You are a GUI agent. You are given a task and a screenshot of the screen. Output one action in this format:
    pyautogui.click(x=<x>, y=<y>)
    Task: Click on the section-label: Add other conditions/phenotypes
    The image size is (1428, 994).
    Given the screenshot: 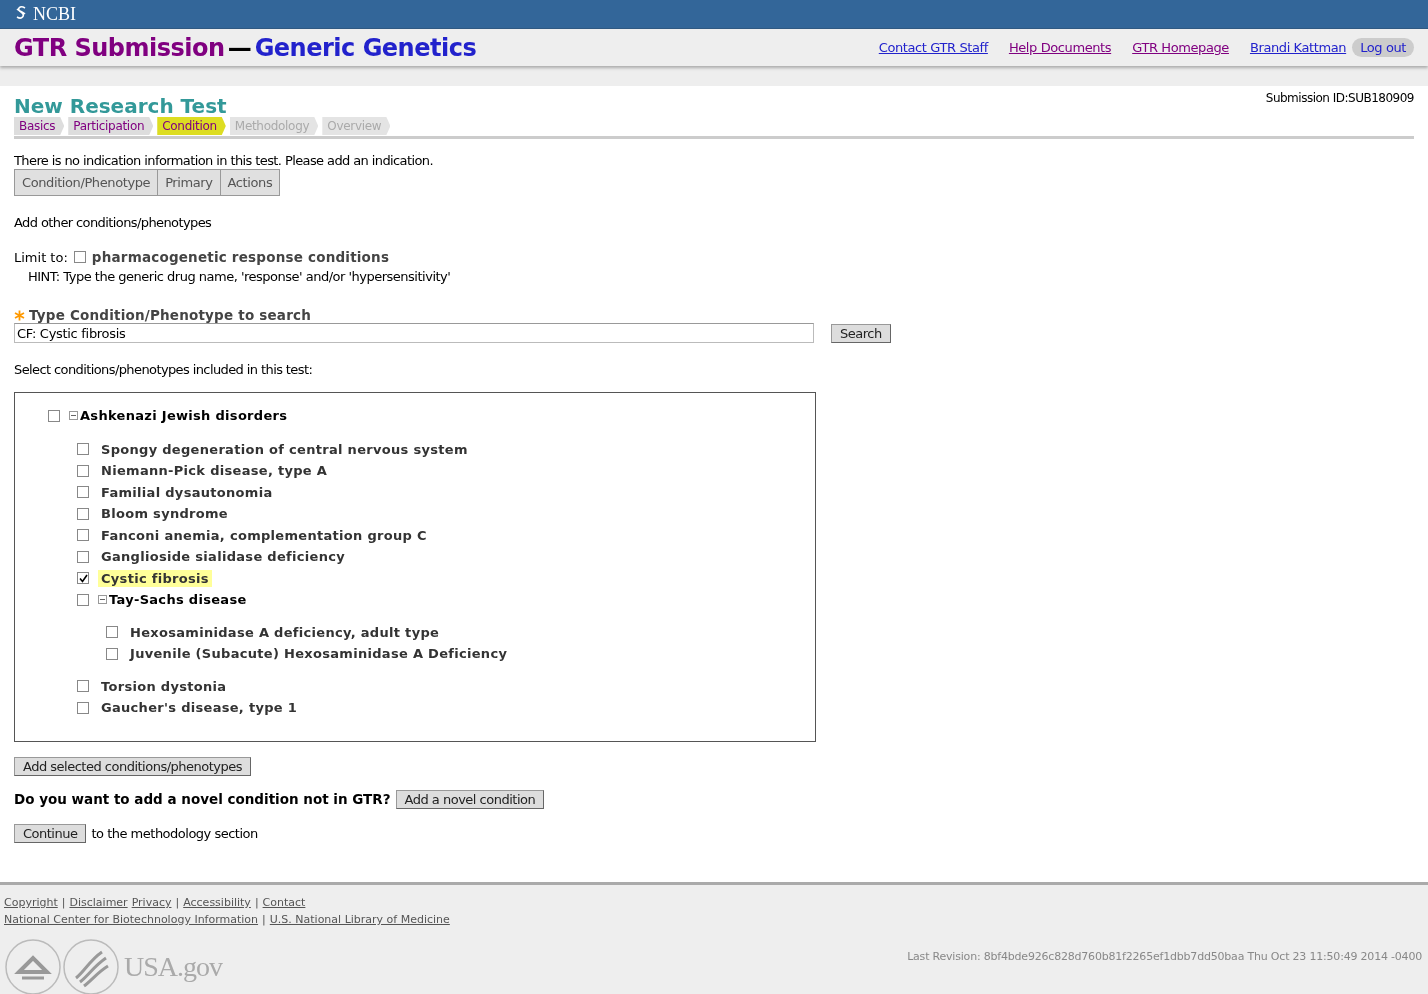 What is the action you would take?
    pyautogui.click(x=113, y=222)
    